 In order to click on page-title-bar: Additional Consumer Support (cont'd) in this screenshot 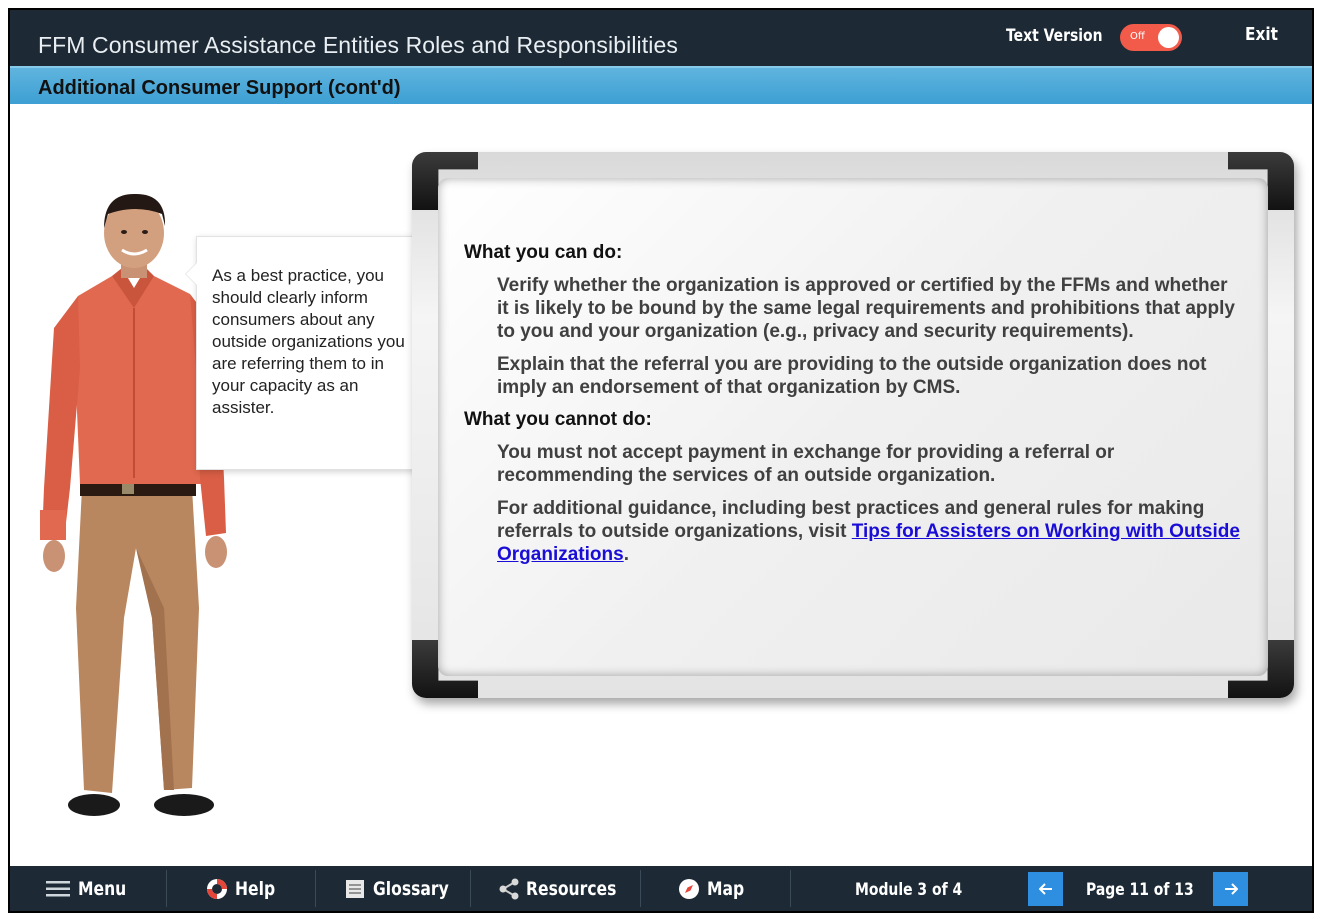, I will do `click(661, 85)`.